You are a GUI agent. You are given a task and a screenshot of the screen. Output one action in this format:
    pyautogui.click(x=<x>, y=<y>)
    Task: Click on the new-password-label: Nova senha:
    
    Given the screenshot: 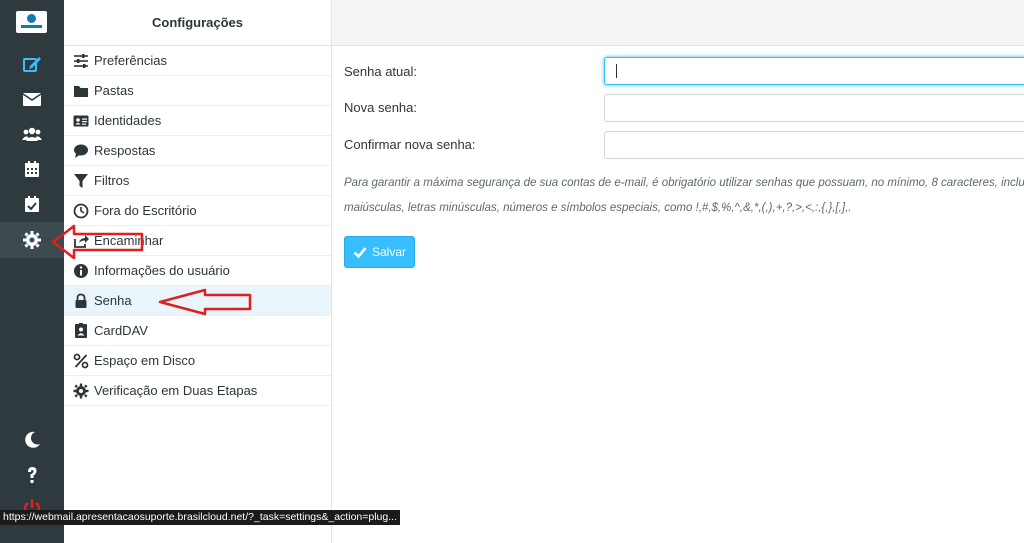 What is the action you would take?
    pyautogui.click(x=380, y=107)
    